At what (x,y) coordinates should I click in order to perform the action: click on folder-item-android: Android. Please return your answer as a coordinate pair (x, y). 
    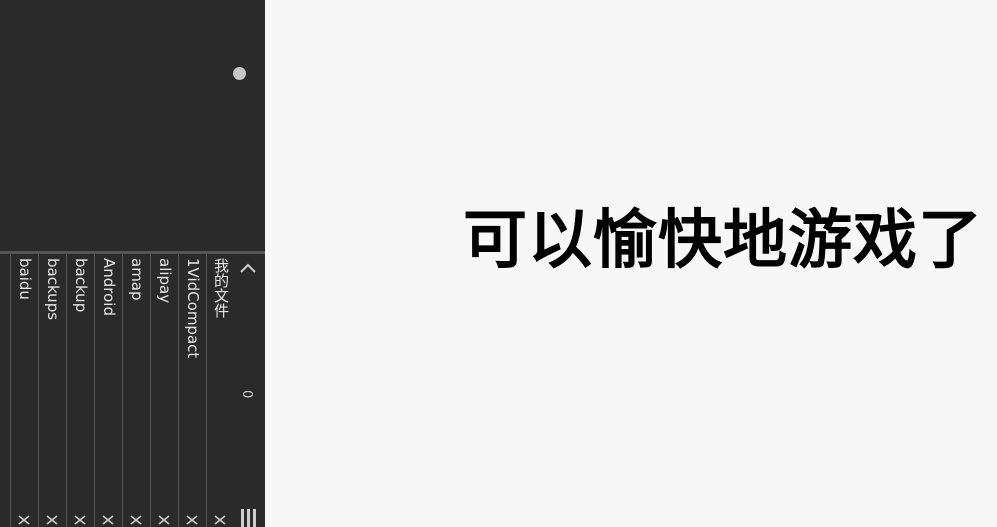
    Looking at the image, I should click on (108, 390).